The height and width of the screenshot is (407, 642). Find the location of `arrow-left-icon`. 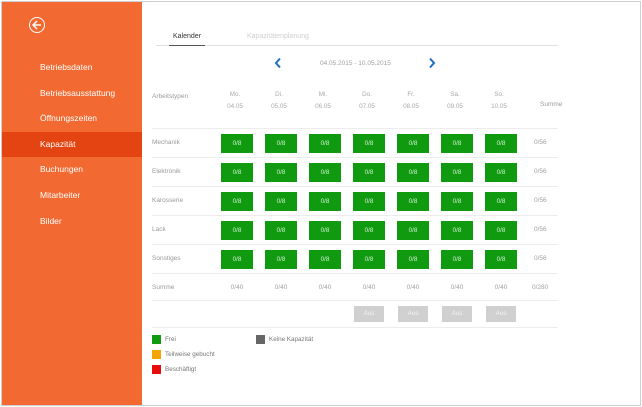

arrow-left-icon is located at coordinates (36, 25).